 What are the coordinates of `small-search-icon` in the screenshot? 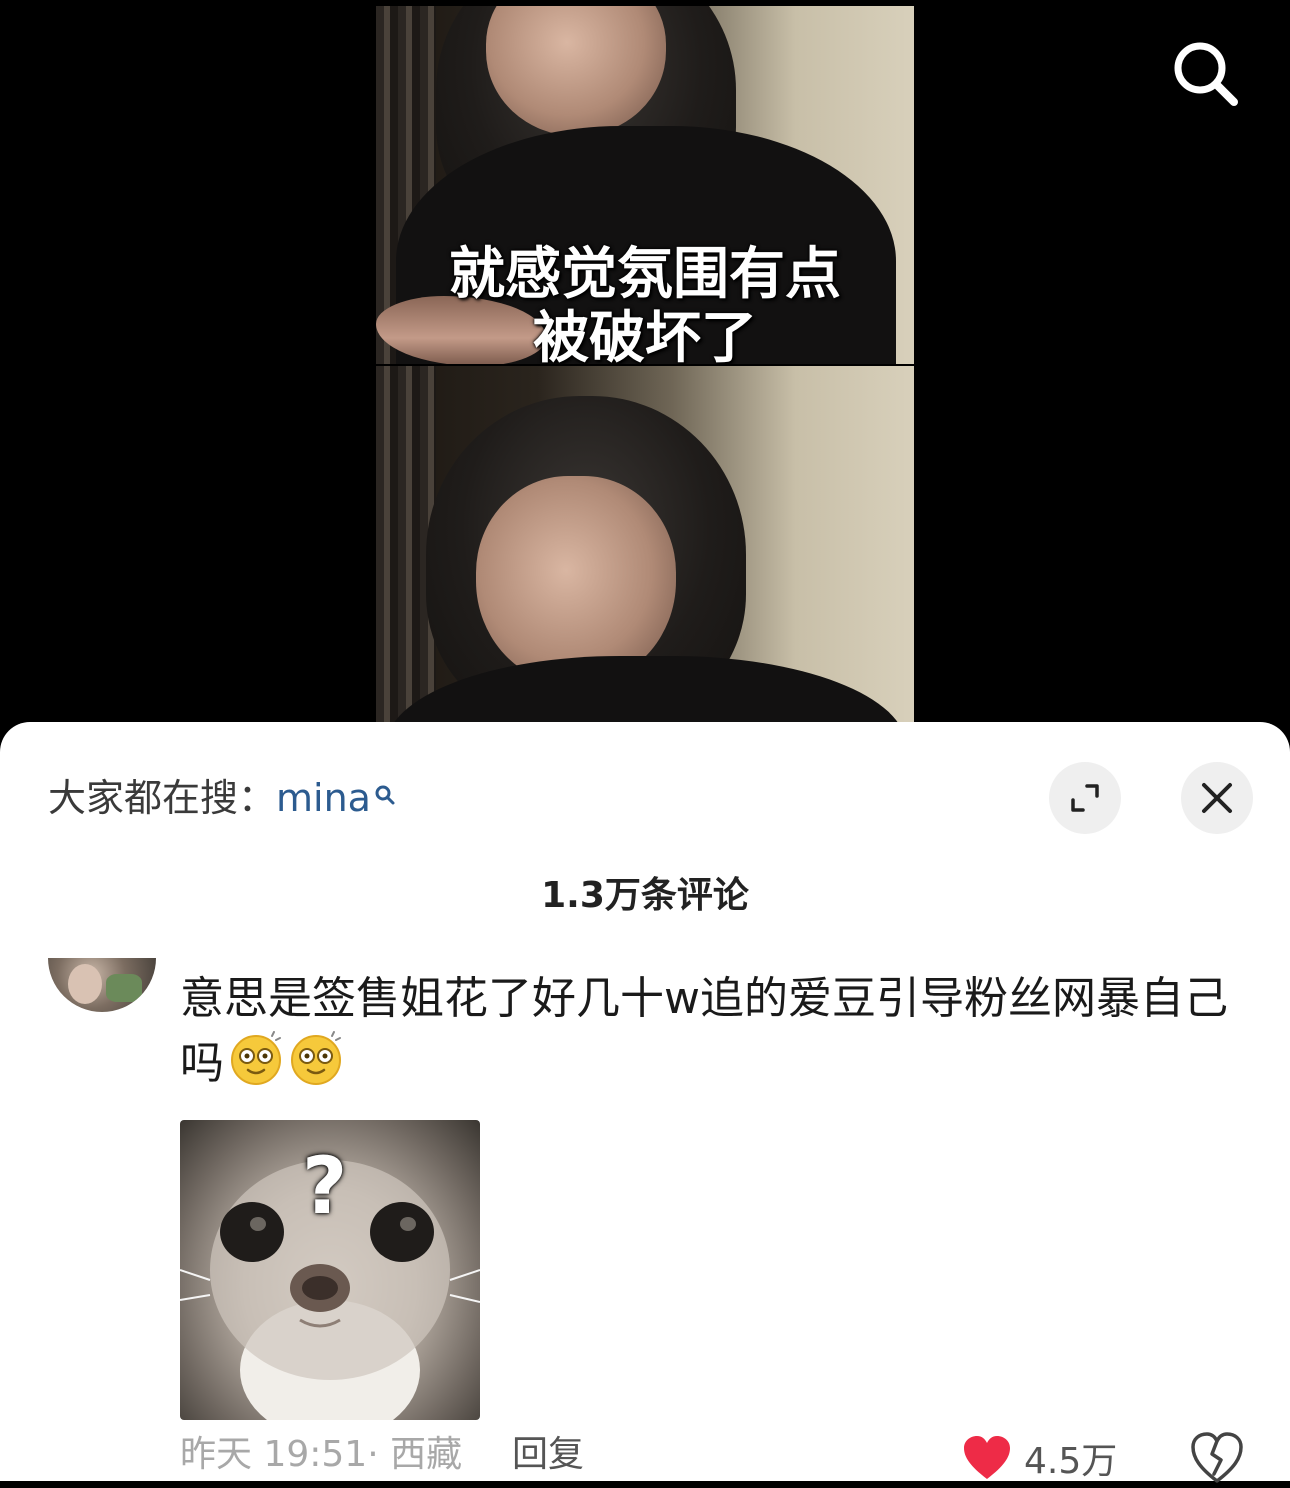 It's located at (385, 798).